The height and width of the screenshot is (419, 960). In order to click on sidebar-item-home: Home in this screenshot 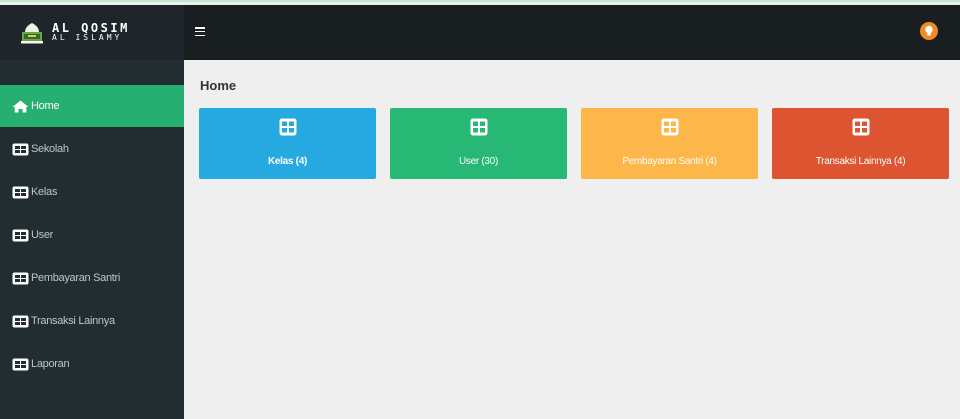, I will do `click(92, 106)`.